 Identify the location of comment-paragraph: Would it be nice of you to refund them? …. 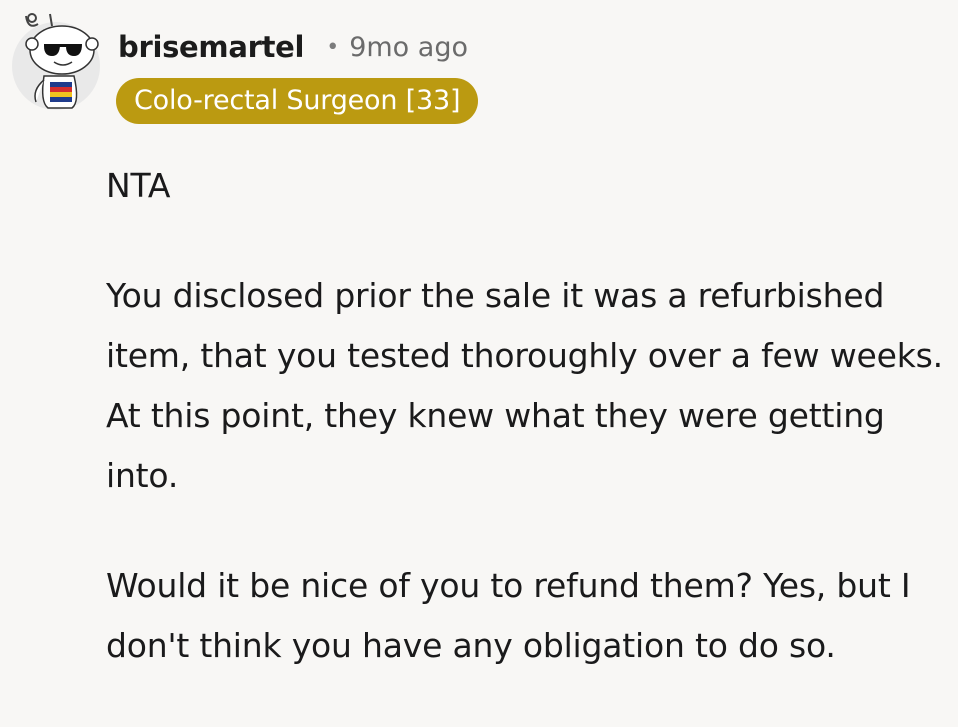
(508, 615).